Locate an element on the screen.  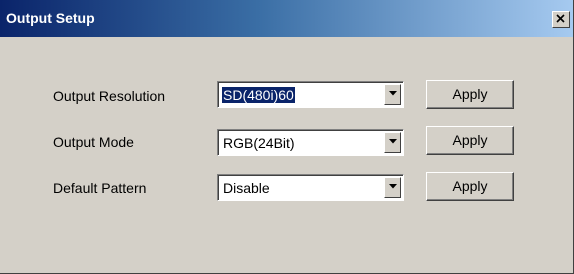
output-mode-dropdown-button is located at coordinates (392, 142).